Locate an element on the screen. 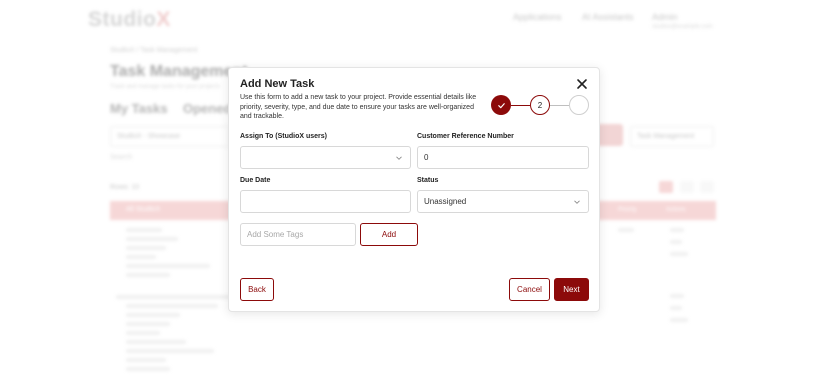 The image size is (828, 379). tags-input is located at coordinates (298, 234).